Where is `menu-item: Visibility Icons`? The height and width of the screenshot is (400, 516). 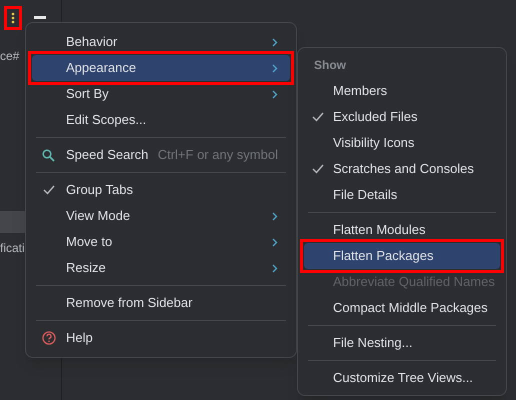
menu-item: Visibility Icons is located at coordinates (402, 143).